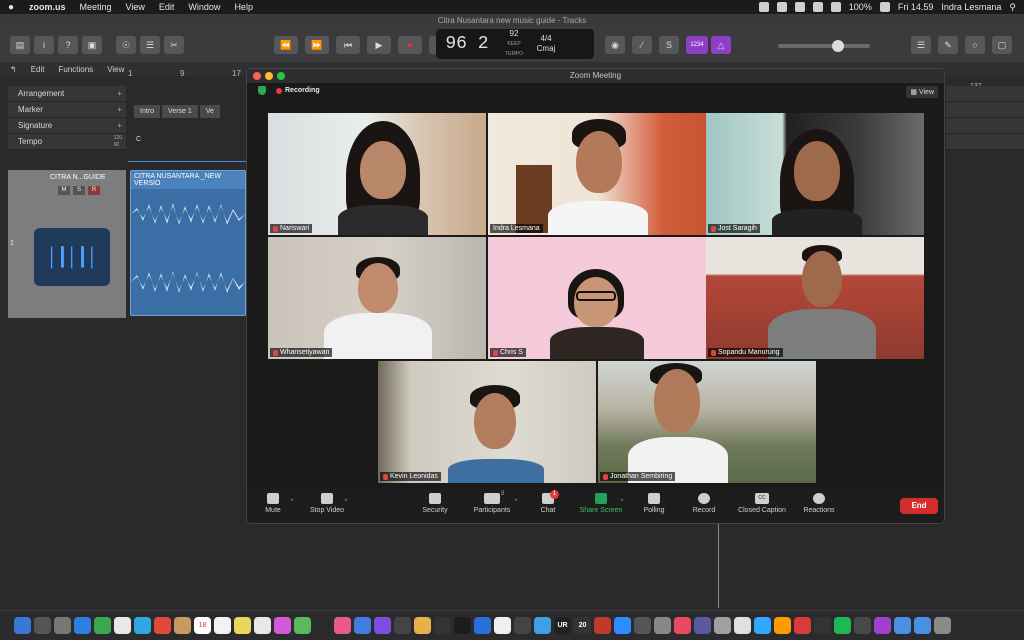  What do you see at coordinates (362, 625) in the screenshot?
I see `keynote-icon` at bounding box center [362, 625].